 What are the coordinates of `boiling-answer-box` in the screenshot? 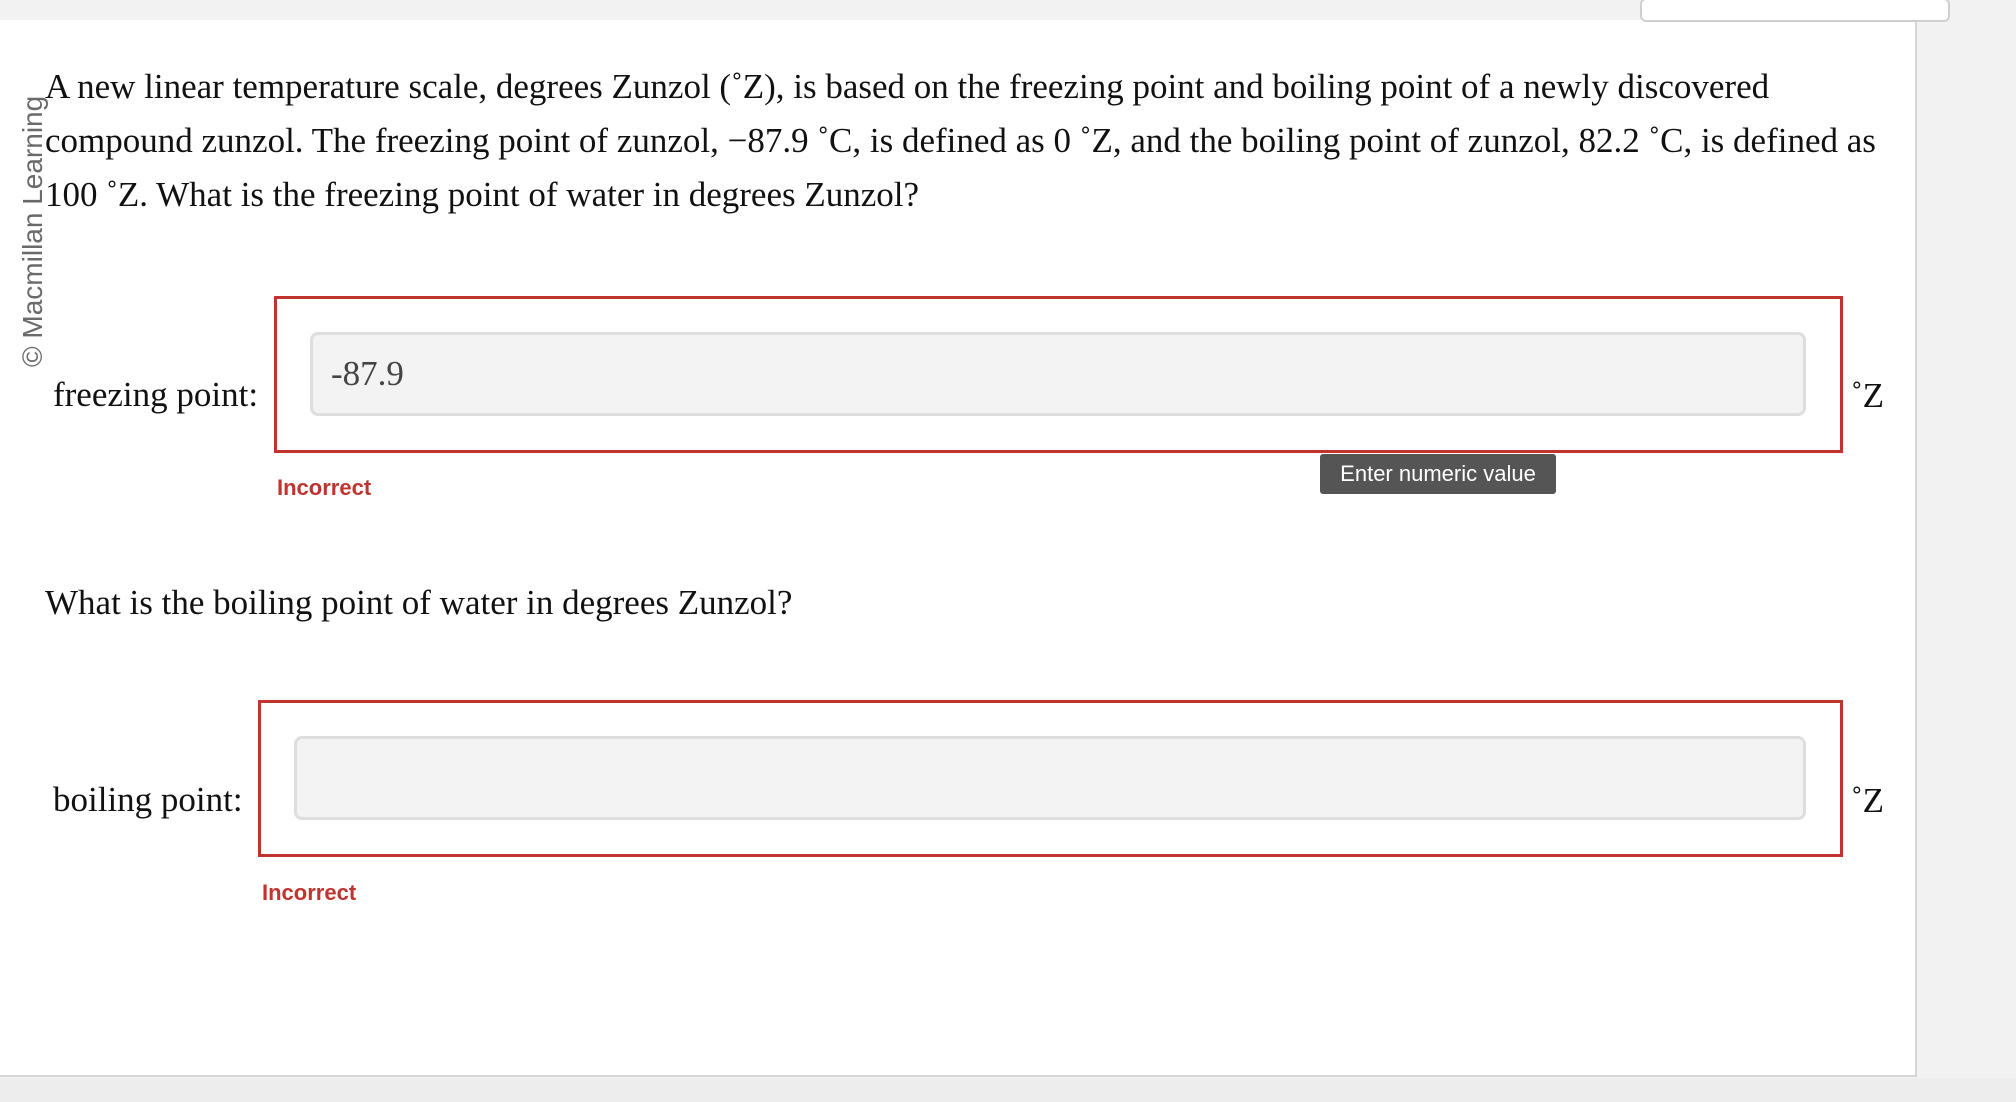 It's located at (1050, 778).